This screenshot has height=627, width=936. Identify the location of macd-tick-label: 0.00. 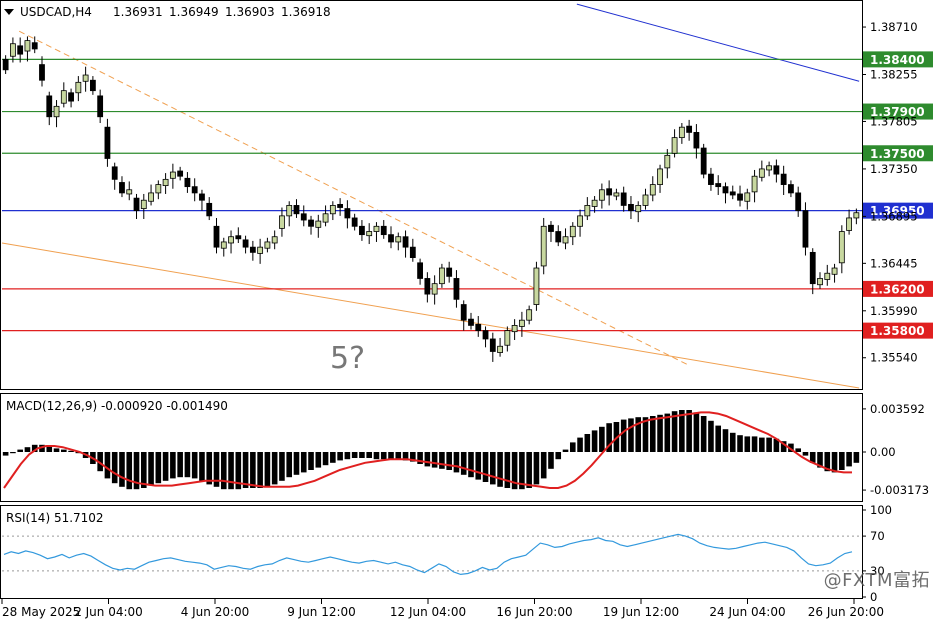
(883, 452).